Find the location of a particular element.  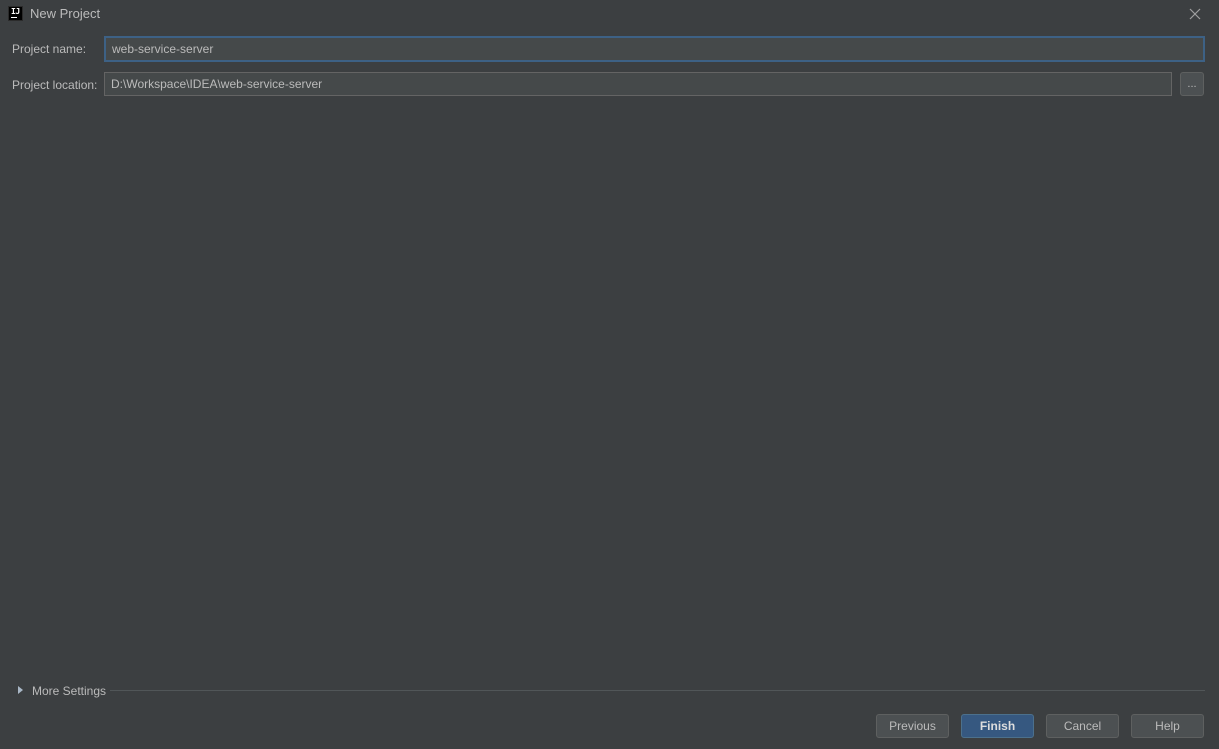

help-button: Help is located at coordinates (1167, 726).